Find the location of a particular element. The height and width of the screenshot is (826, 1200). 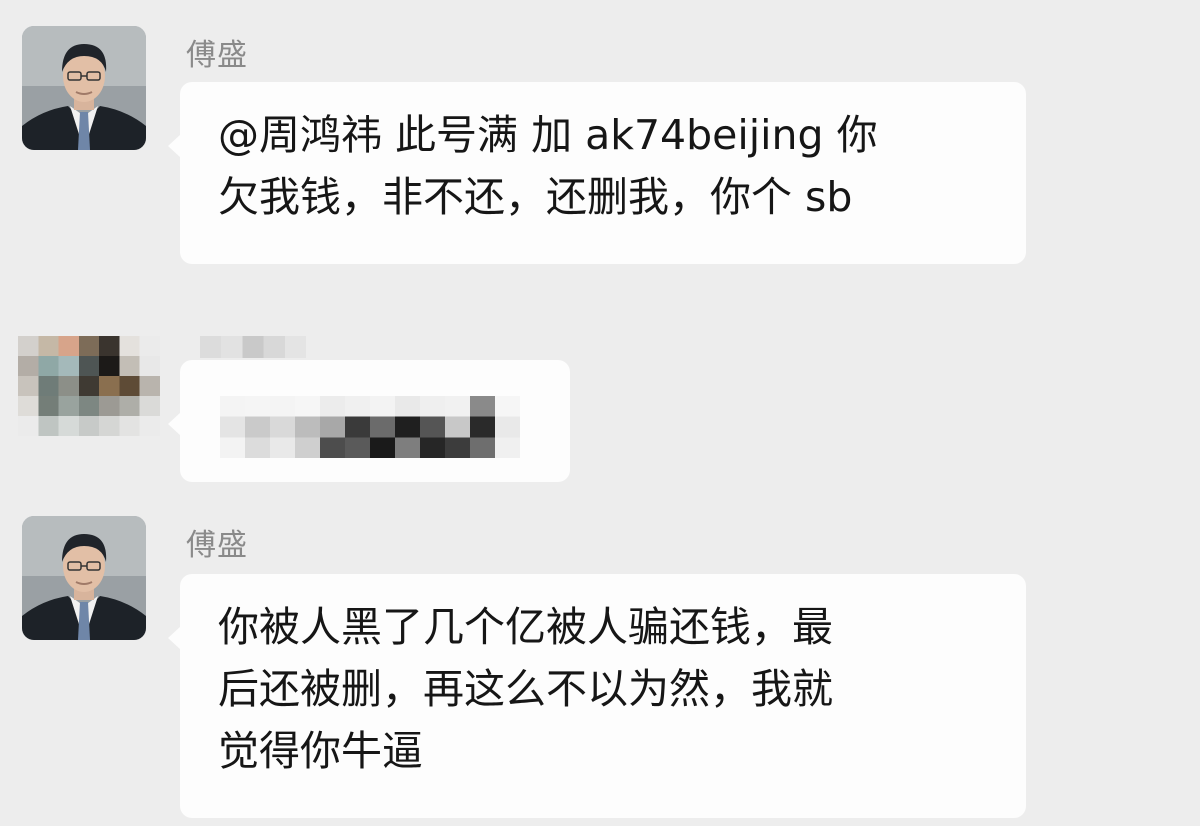

pixelated-name-icon is located at coordinates (253, 347).